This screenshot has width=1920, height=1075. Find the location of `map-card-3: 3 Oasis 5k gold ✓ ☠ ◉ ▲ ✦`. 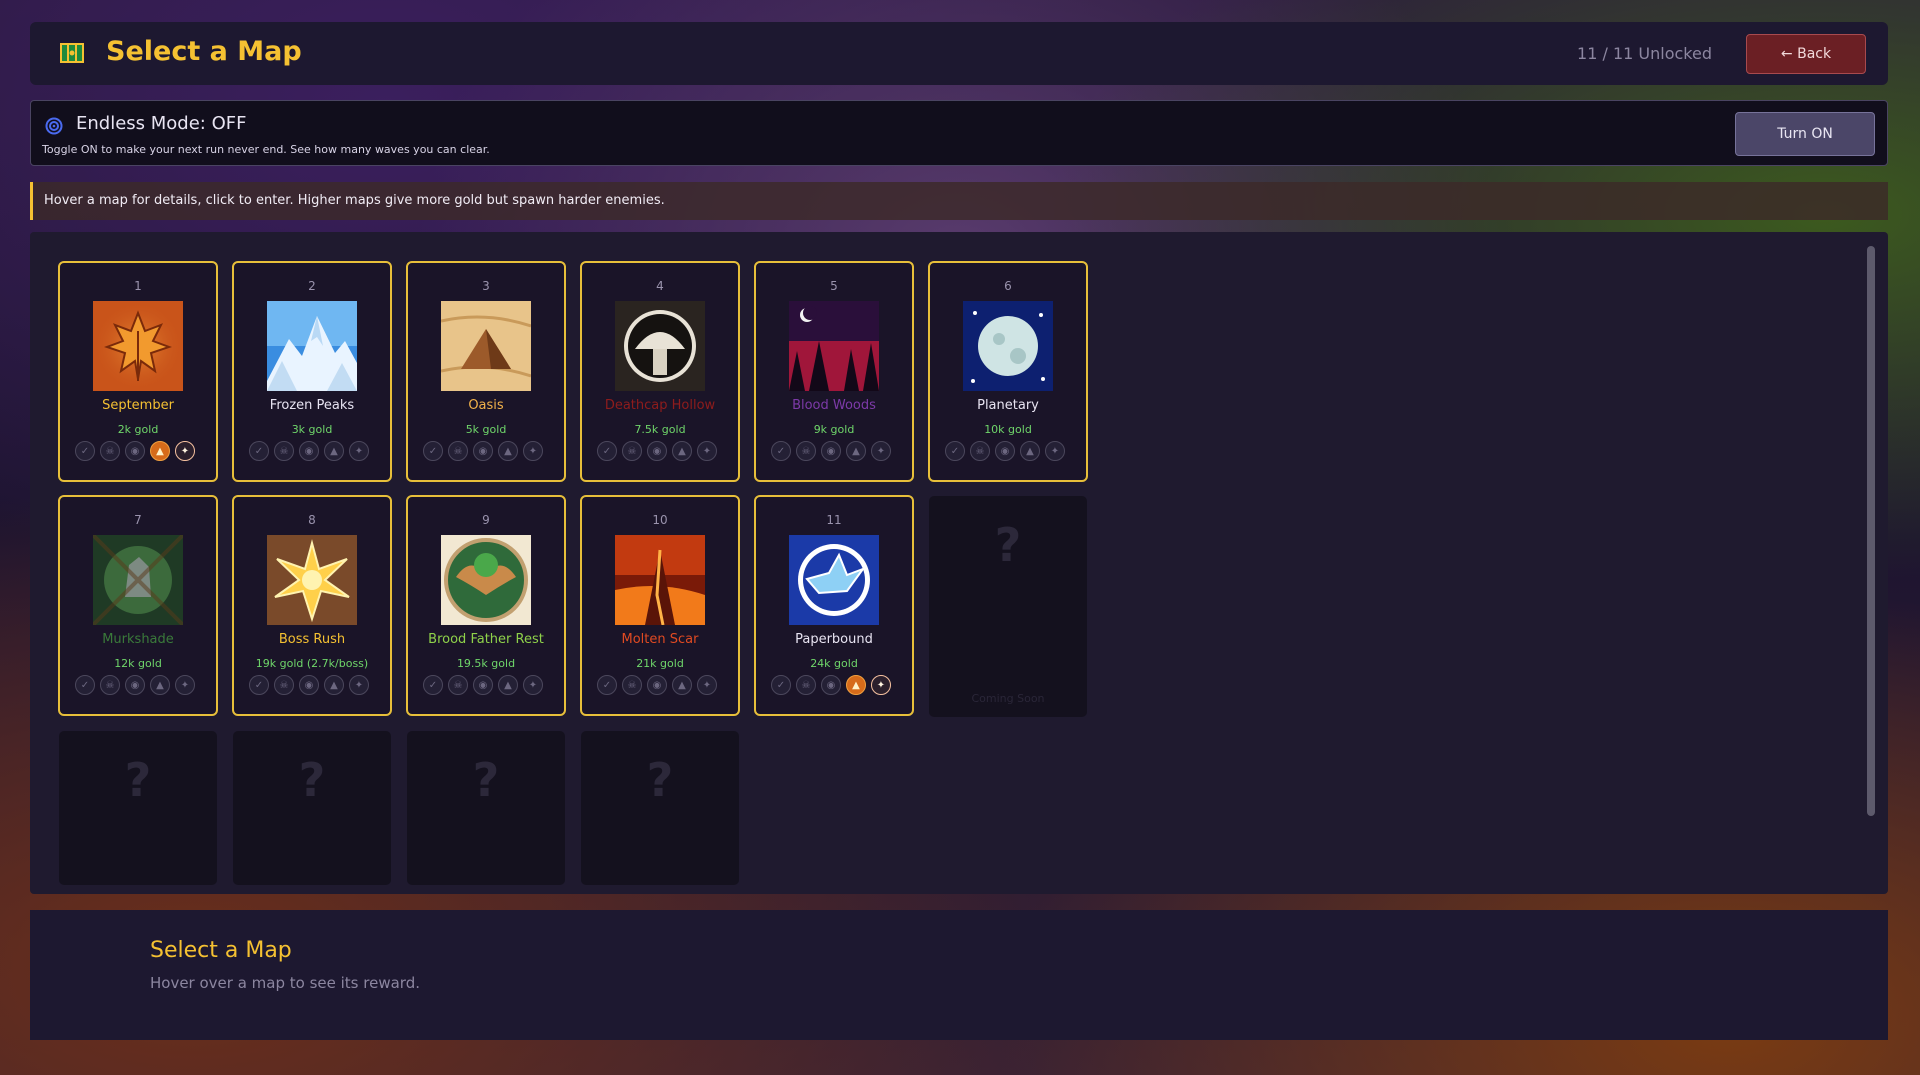

map-card-3: 3 Oasis 5k gold ✓ ☠ ◉ ▲ ✦ is located at coordinates (486, 371).